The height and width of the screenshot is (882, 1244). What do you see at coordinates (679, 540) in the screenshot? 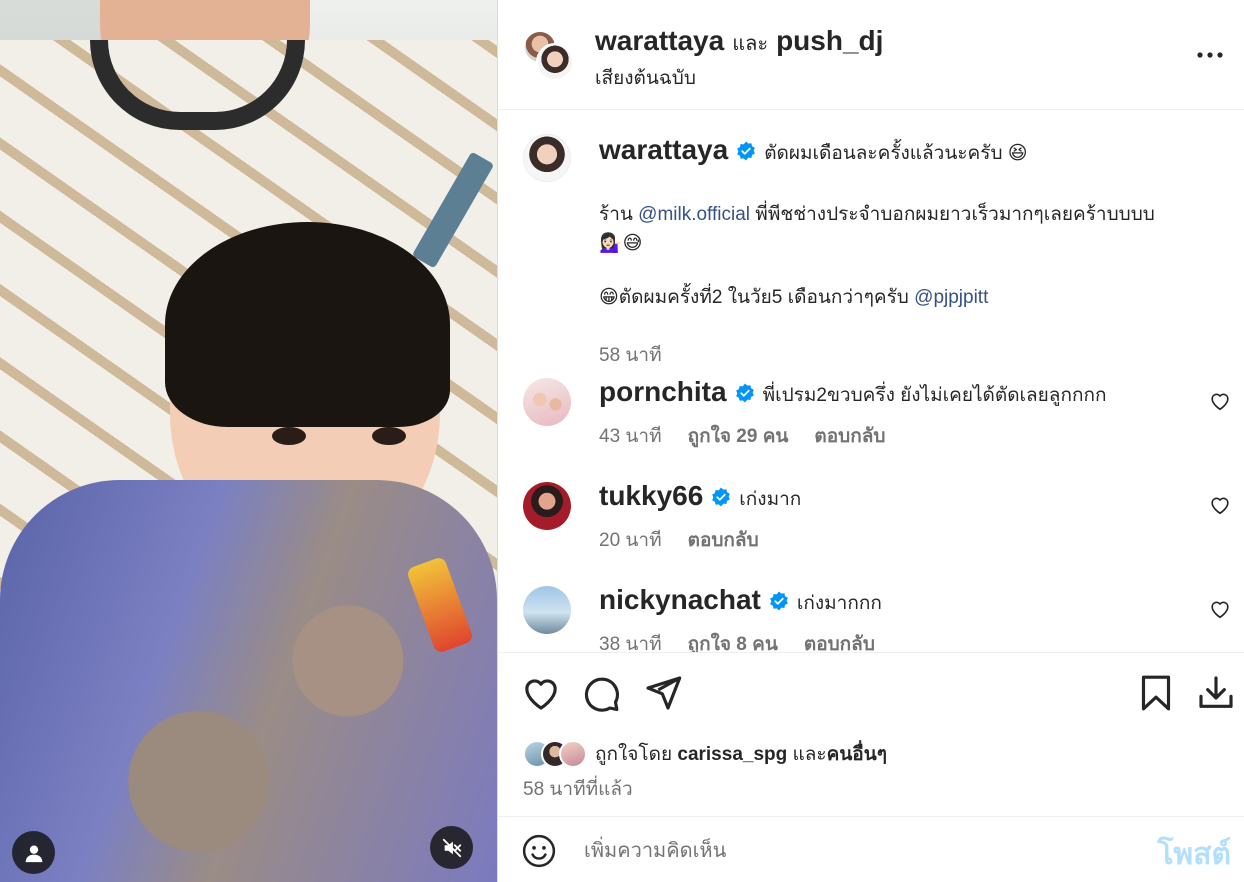
I see `comment-meta: 20 นาที ตอบกลับ` at bounding box center [679, 540].